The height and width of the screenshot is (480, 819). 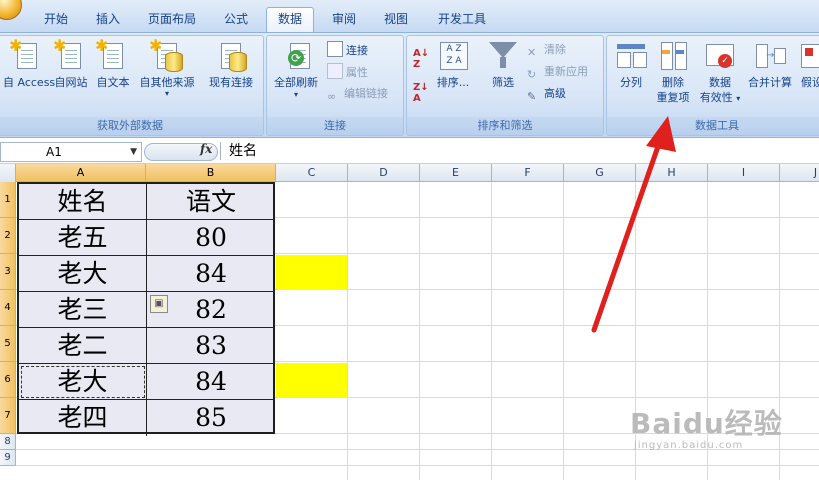 What do you see at coordinates (335, 49) in the screenshot?
I see `connections-icon` at bounding box center [335, 49].